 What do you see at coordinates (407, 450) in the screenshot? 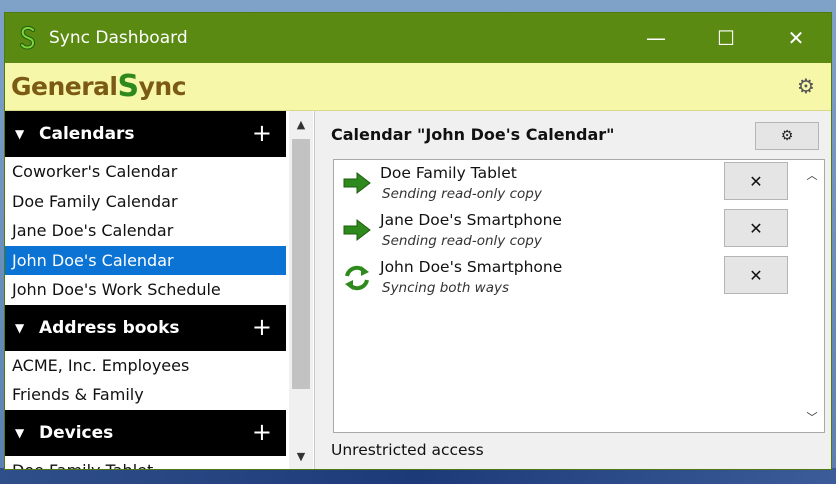
I see `access-status: Unrestricted access` at bounding box center [407, 450].